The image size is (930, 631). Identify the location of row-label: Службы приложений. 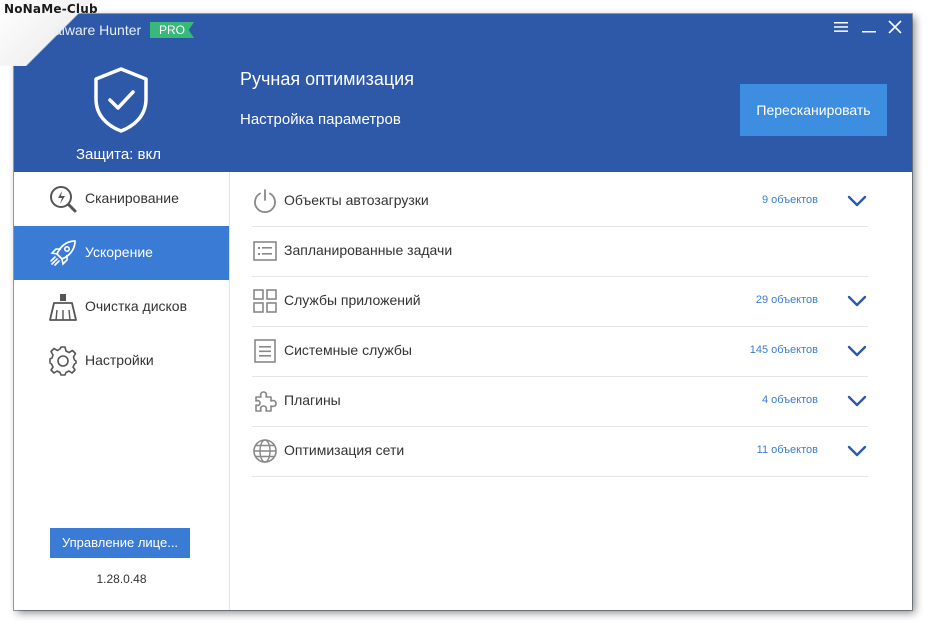
(352, 300).